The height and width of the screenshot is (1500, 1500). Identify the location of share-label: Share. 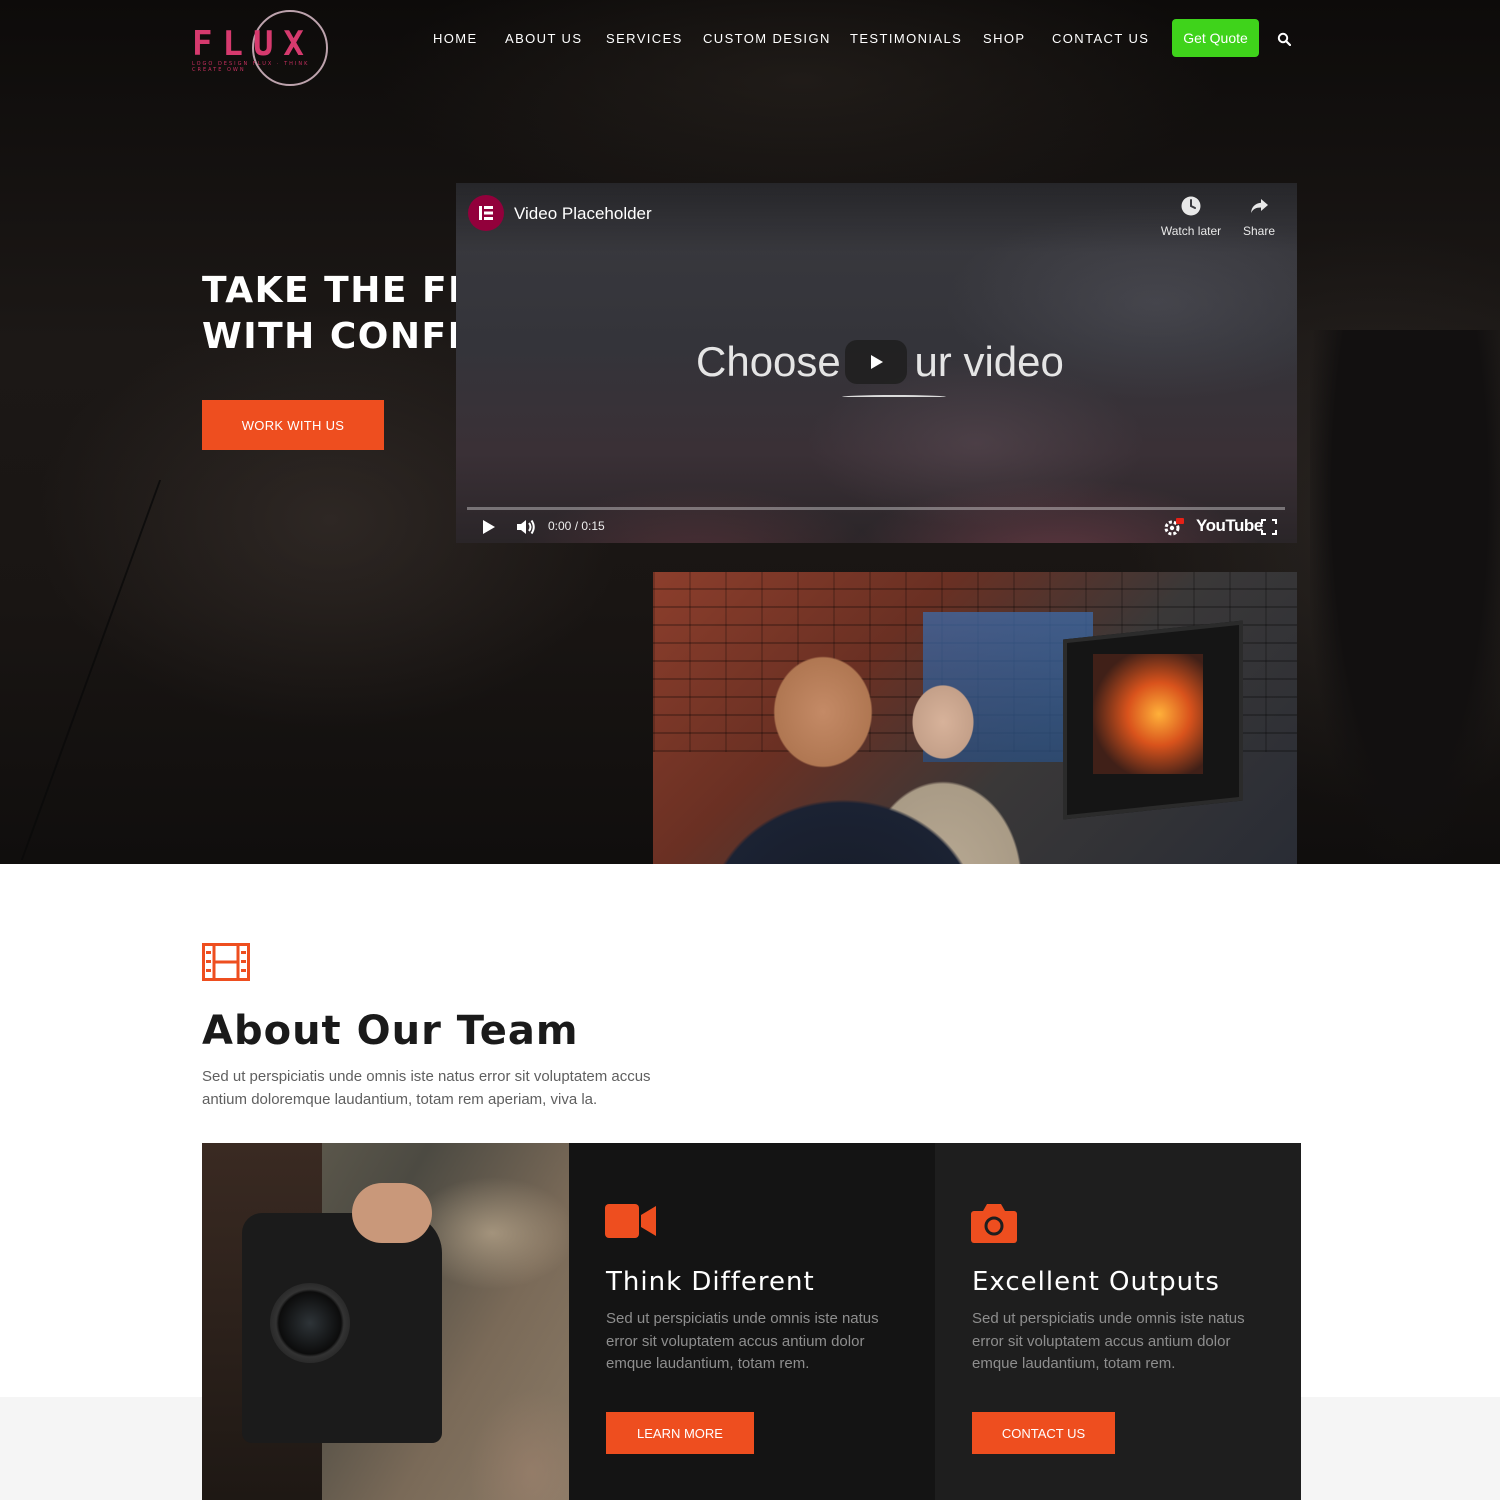
(1259, 231).